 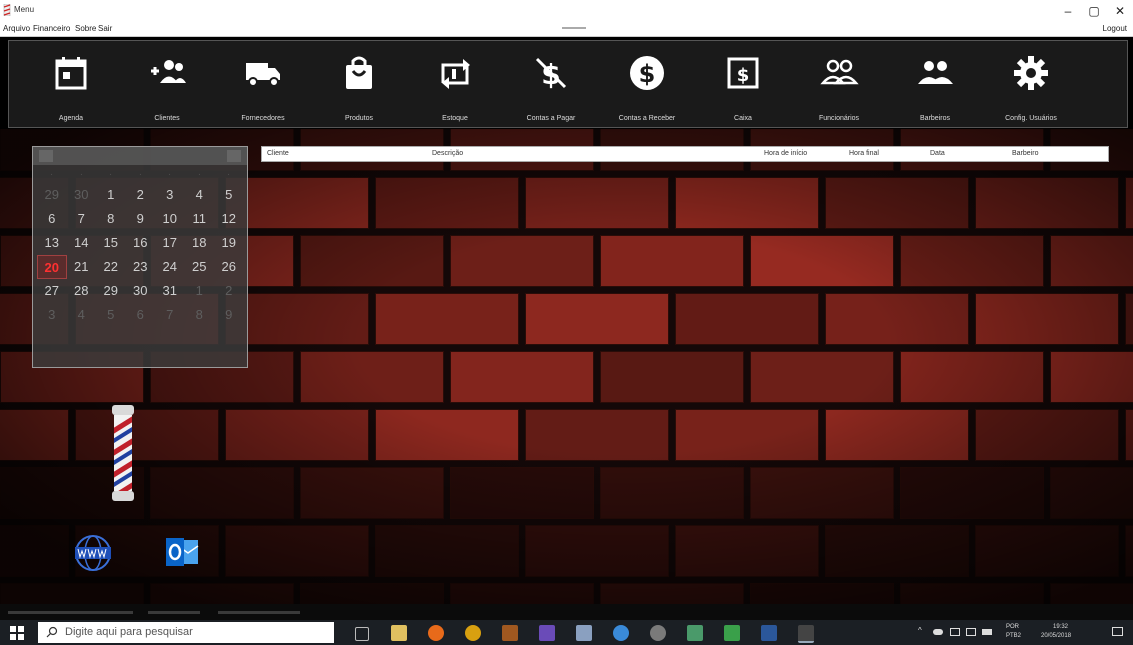 What do you see at coordinates (141, 243) in the screenshot?
I see `calendar-day: 16` at bounding box center [141, 243].